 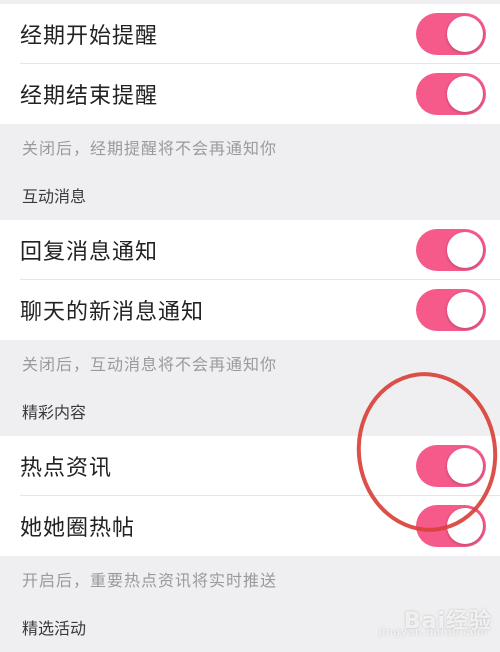 What do you see at coordinates (89, 36) in the screenshot?
I see `period-start-label: 经期开始提醒` at bounding box center [89, 36].